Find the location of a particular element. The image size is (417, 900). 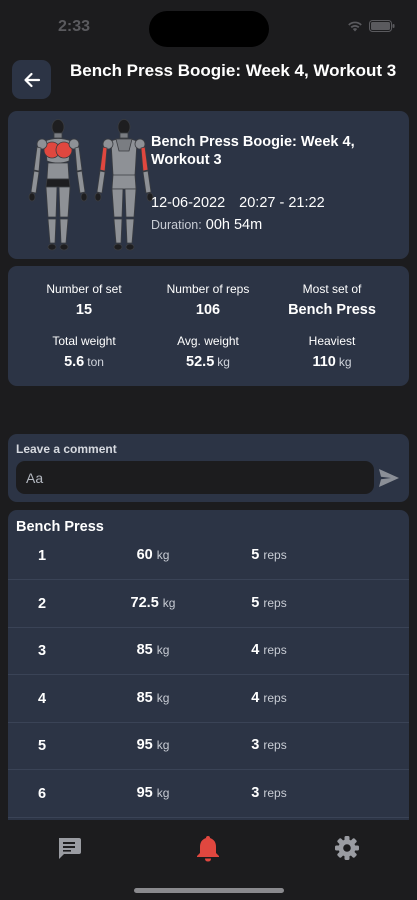

workout-duration: Duration: 00h 54m is located at coordinates (206, 225).